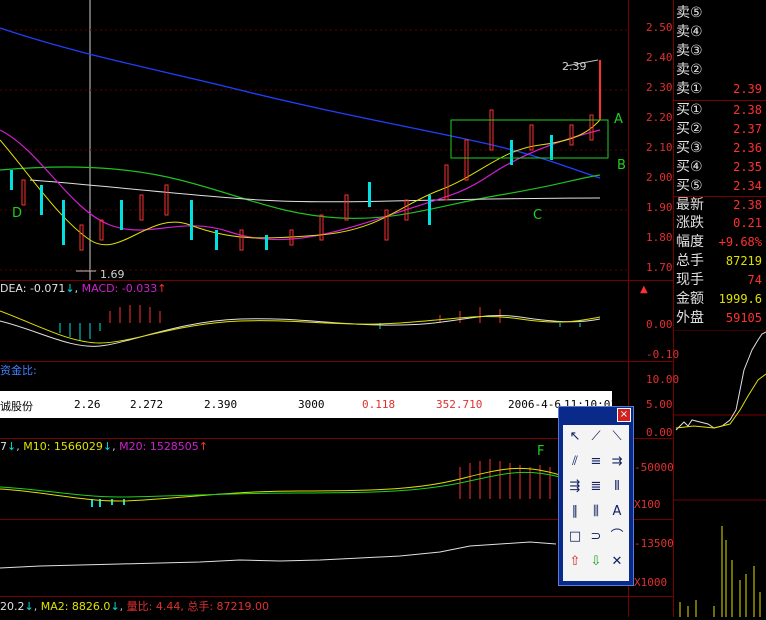 The width and height of the screenshot is (766, 620). Describe the element at coordinates (278, 555) in the screenshot. I see `bottom-svg` at that location.